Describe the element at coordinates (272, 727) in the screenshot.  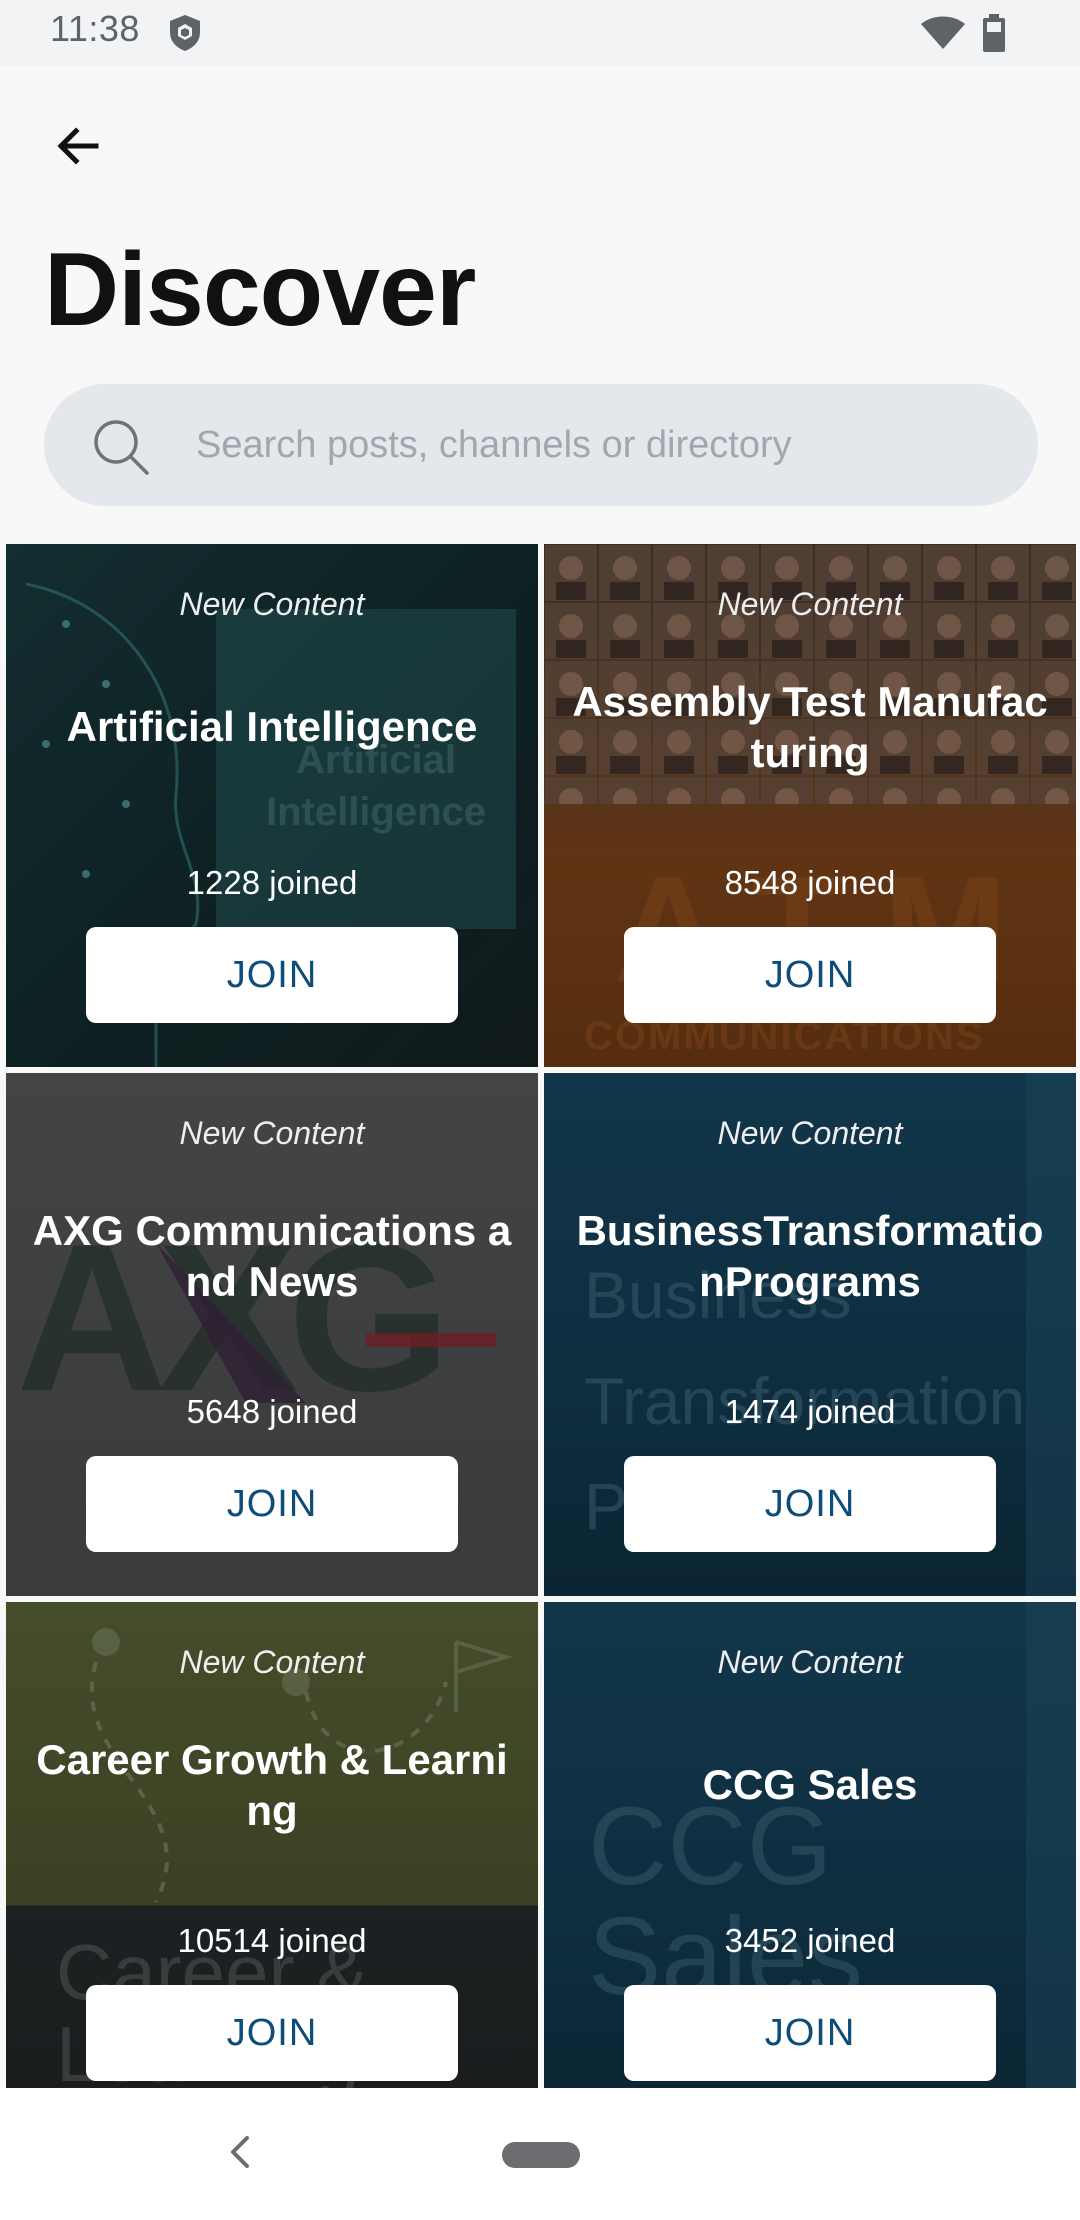
I see `channel-title: Artificial Intelligence` at that location.